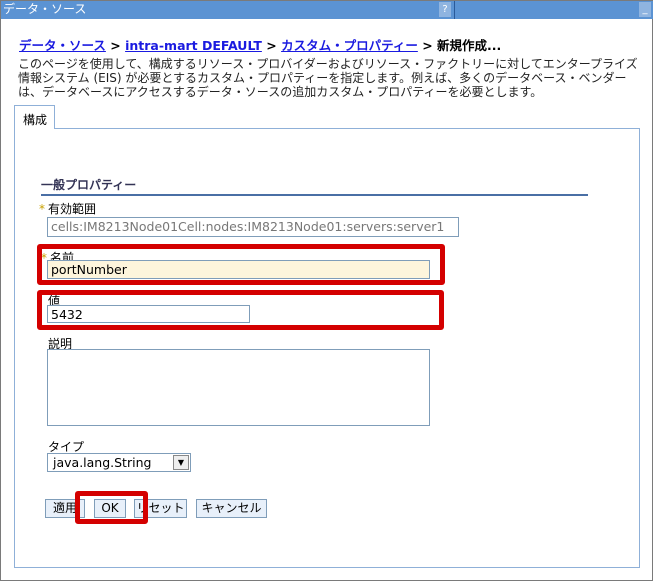 The width and height of the screenshot is (653, 581). I want to click on type-select: java.lang.String ▼, so click(119, 462).